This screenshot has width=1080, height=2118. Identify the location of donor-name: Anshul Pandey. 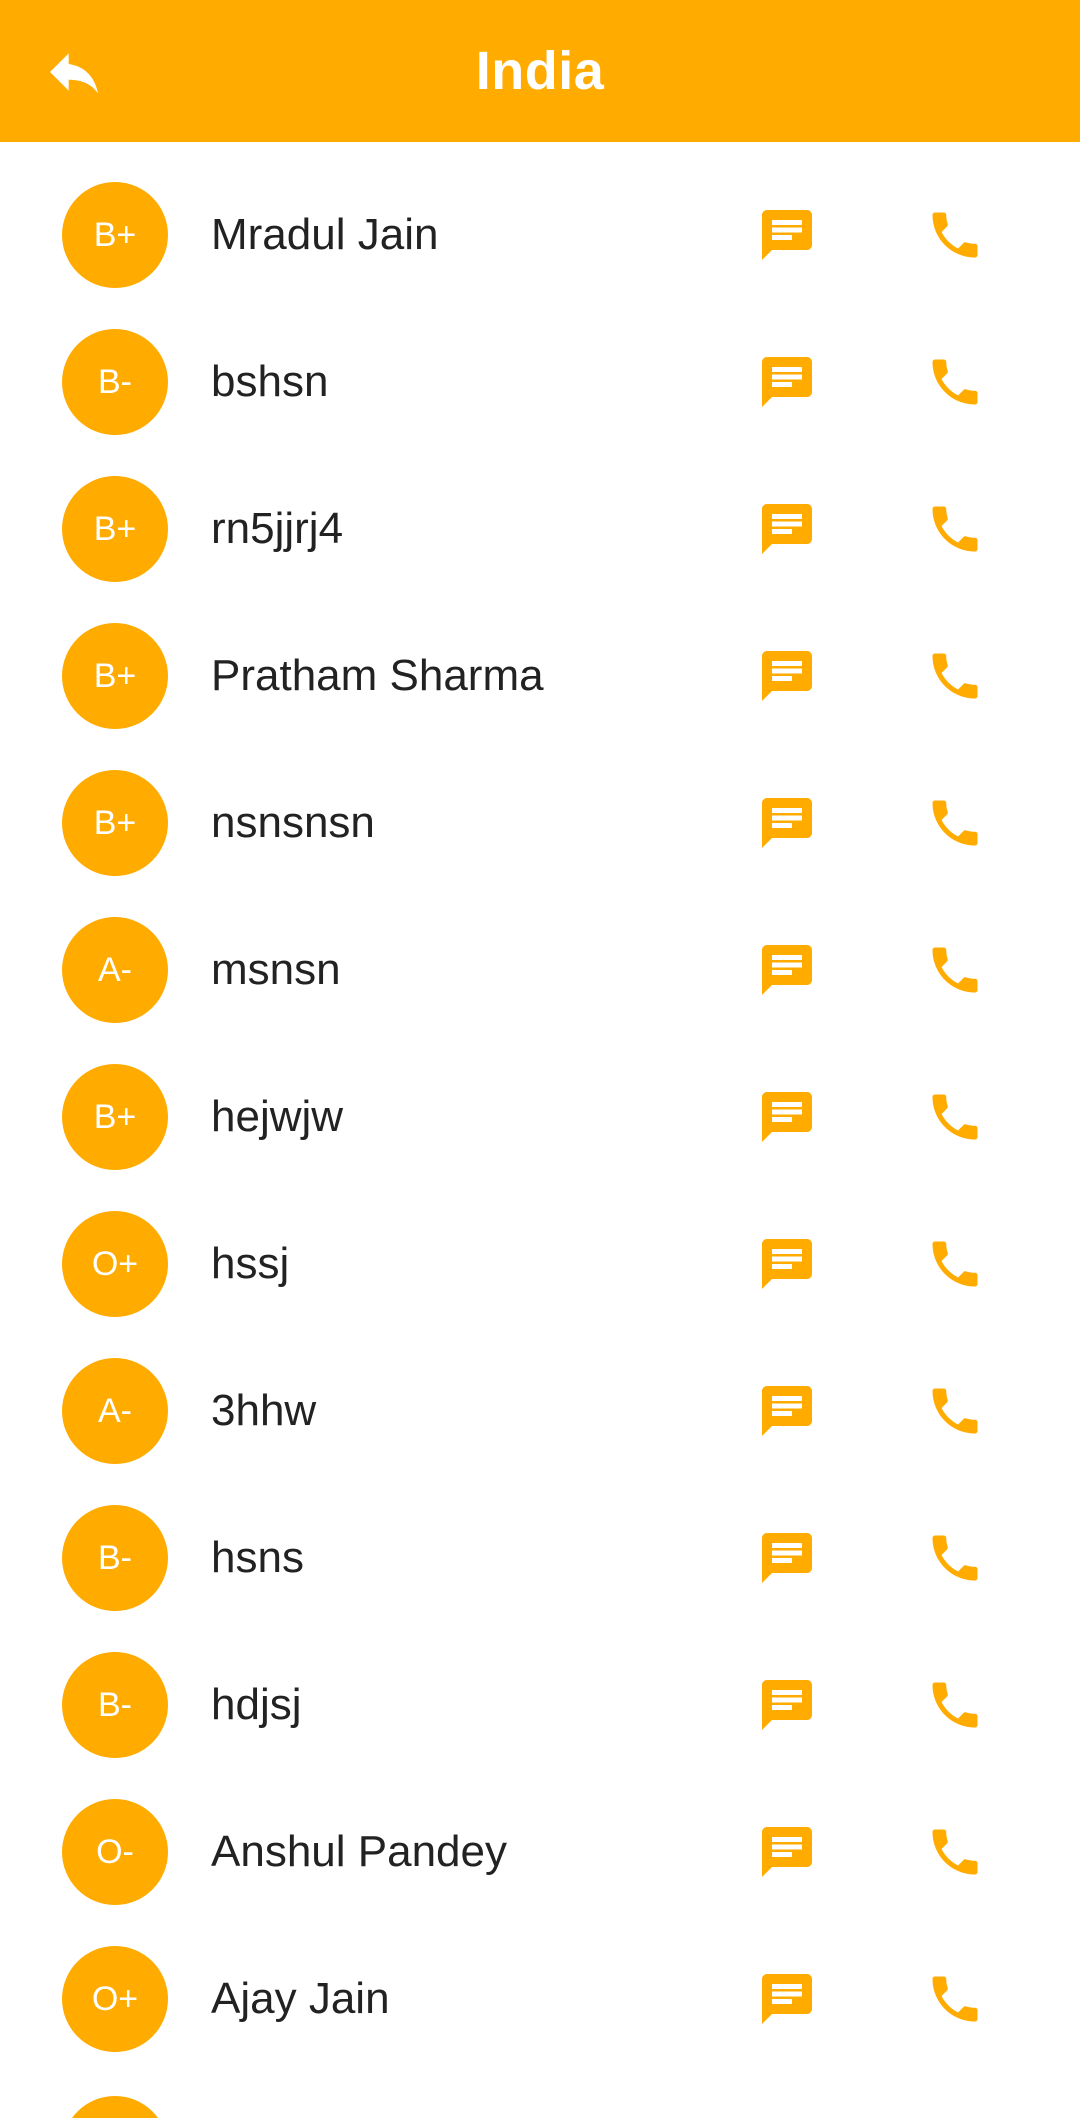
(359, 1851).